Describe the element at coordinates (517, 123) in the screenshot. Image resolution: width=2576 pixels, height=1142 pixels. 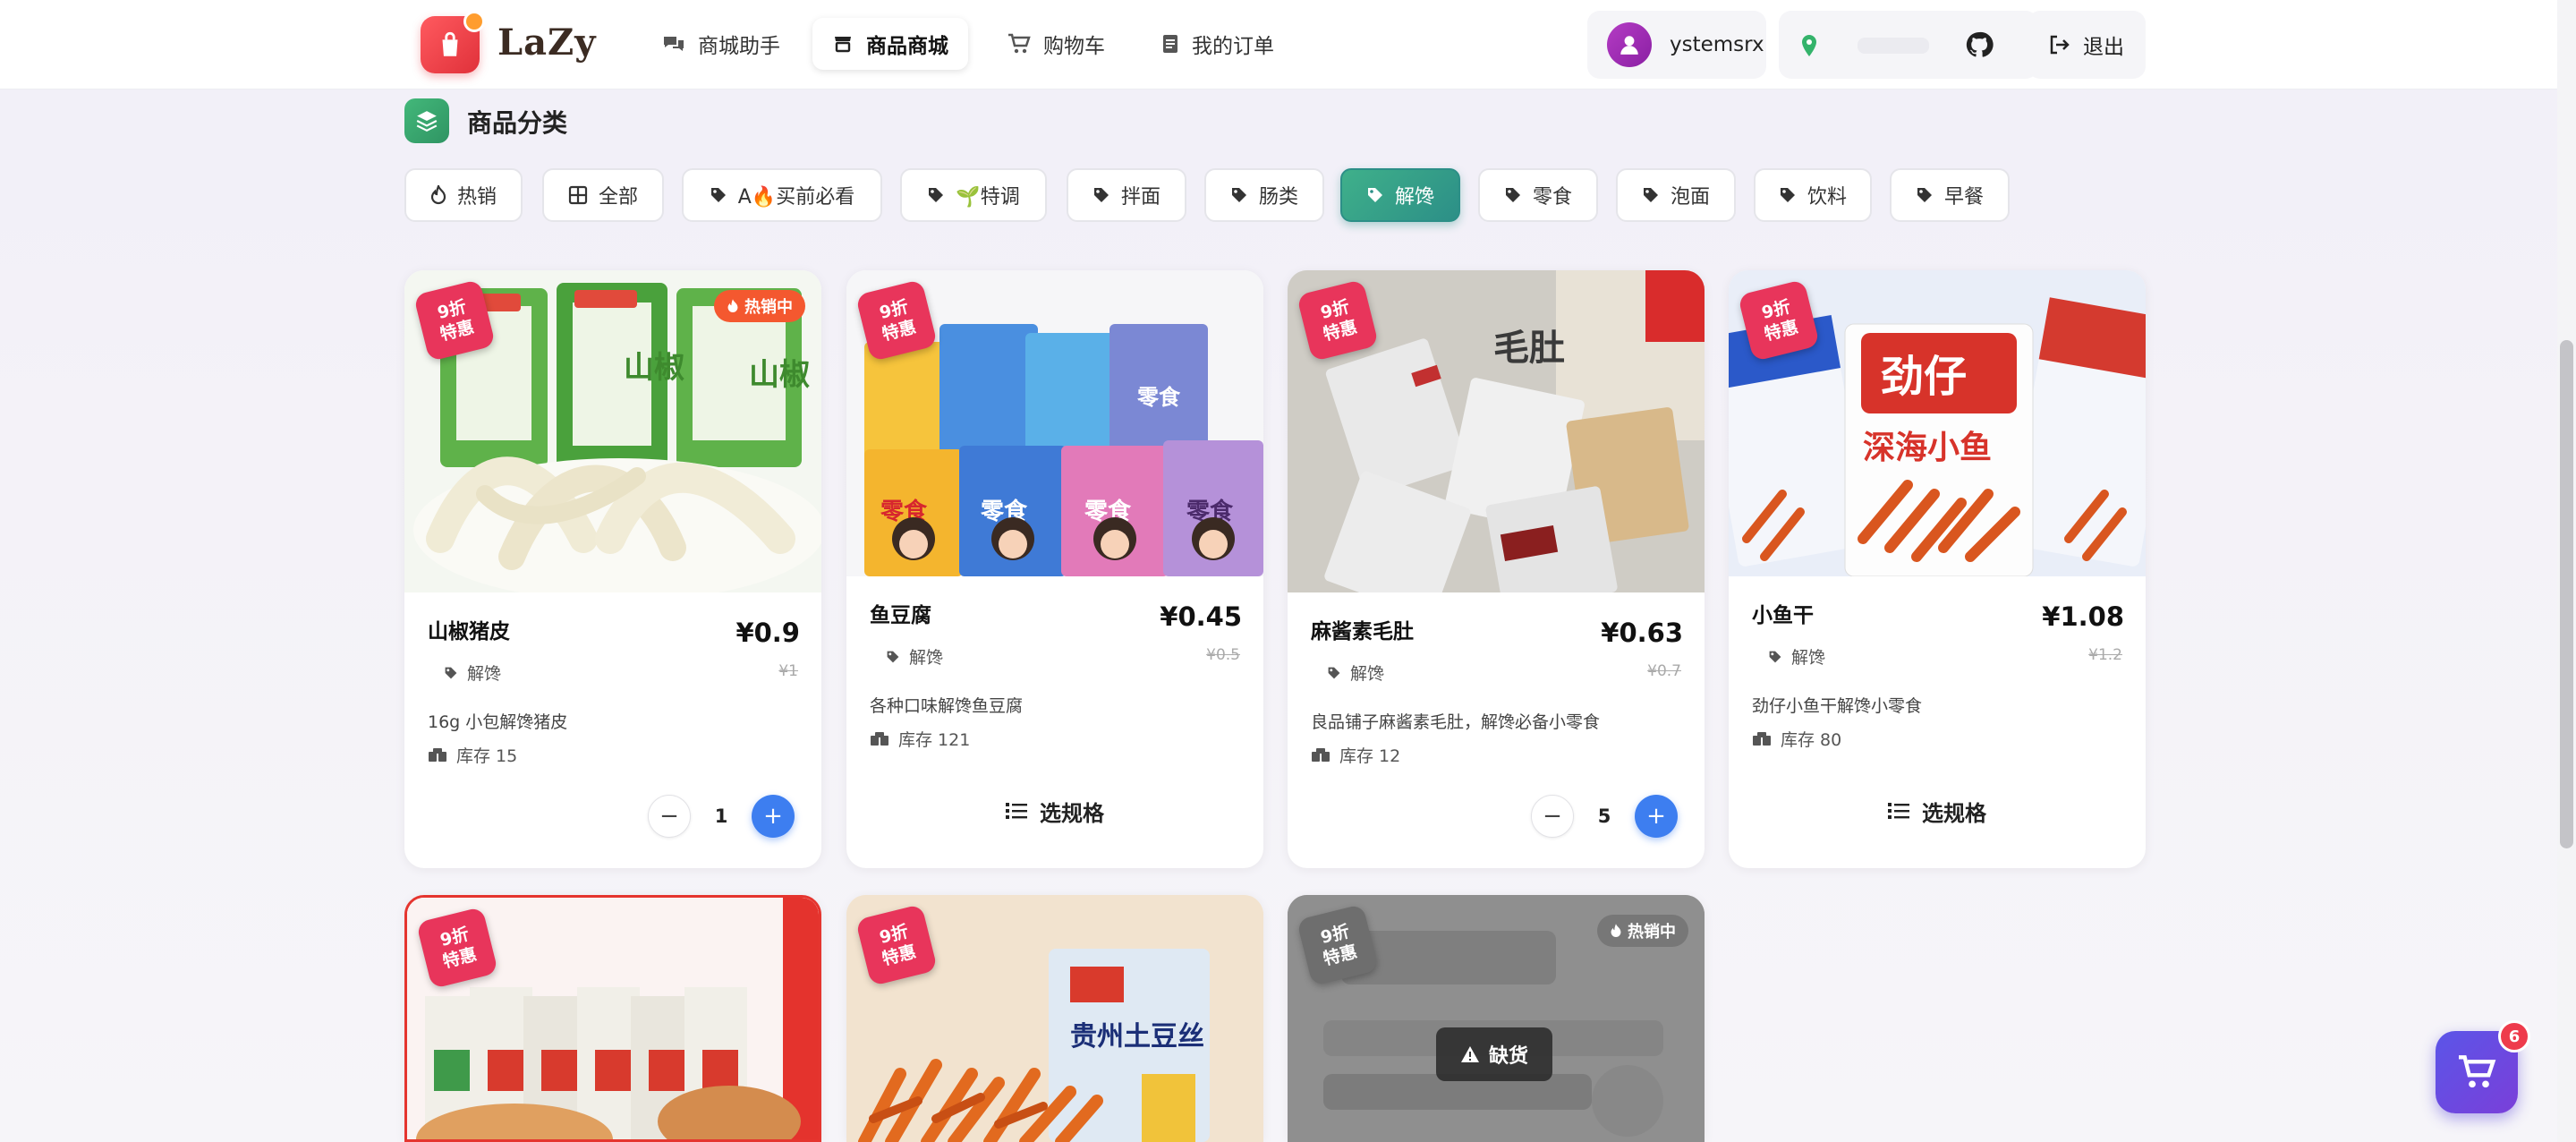
I see `category-title: 商品分类` at that location.